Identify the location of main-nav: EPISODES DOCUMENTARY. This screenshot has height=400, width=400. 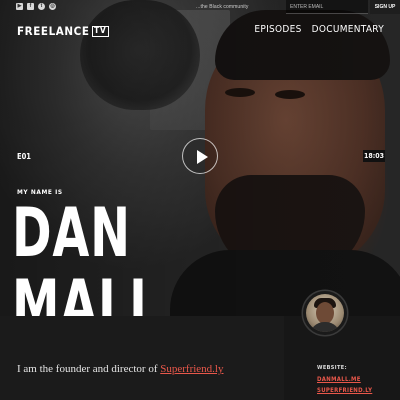
(319, 29).